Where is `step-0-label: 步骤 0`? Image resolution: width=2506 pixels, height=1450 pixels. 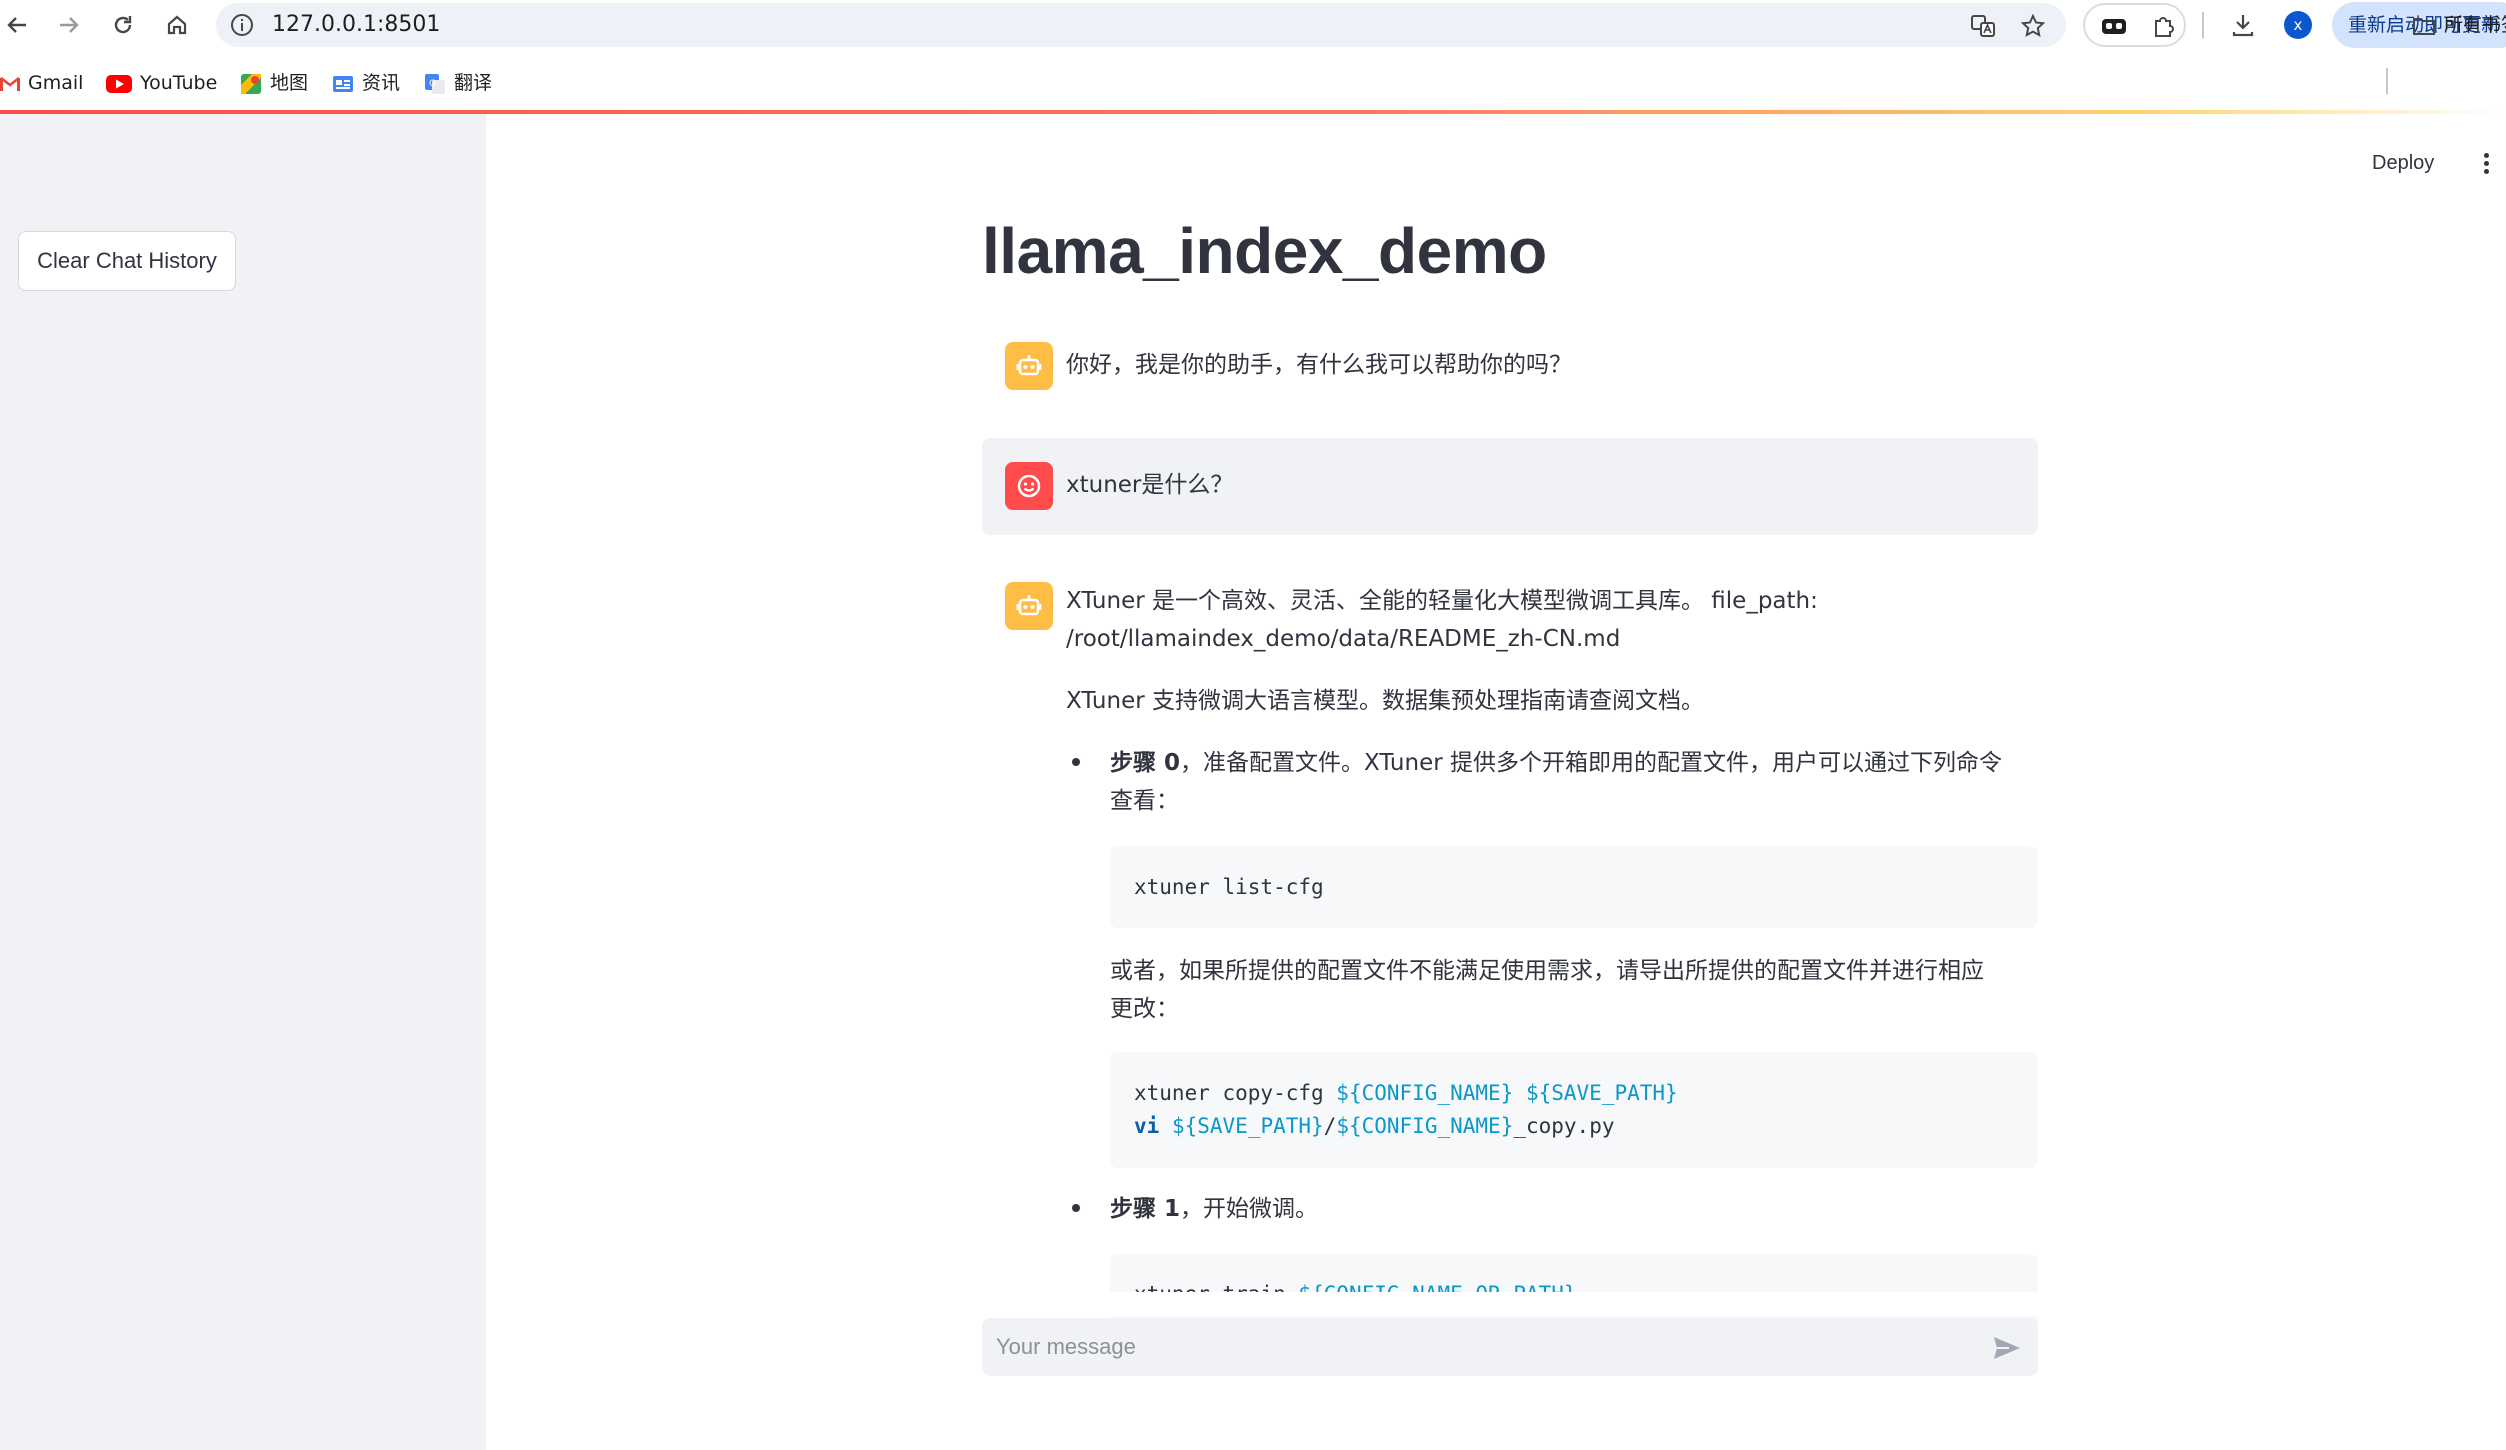 step-0-label: 步骤 0 is located at coordinates (1145, 763).